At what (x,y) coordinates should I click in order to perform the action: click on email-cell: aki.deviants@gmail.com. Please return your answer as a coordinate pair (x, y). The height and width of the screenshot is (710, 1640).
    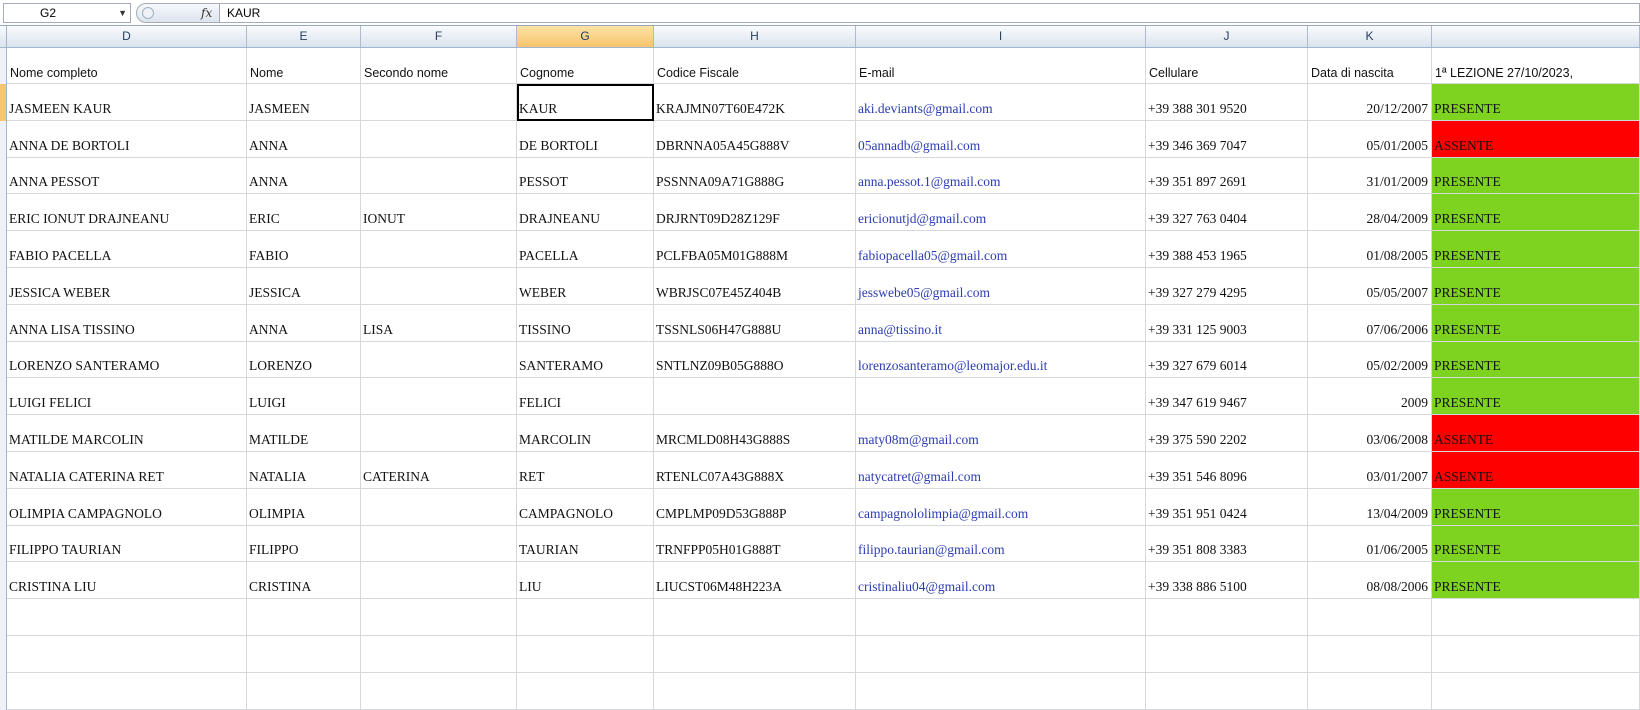
    Looking at the image, I should click on (1001, 102).